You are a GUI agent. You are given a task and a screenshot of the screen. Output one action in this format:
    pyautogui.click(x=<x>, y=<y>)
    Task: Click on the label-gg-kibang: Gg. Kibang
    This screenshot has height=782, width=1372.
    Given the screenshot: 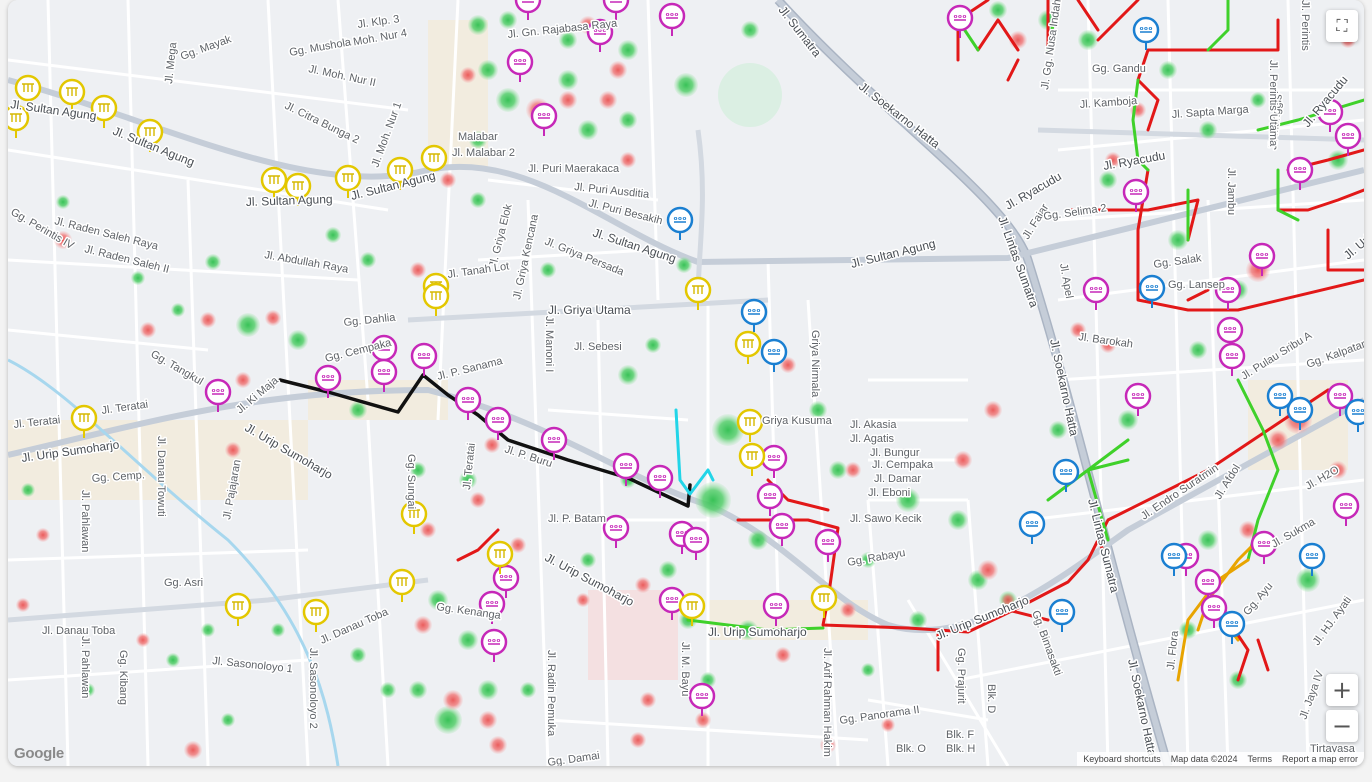 What is the action you would take?
    pyautogui.click(x=123, y=677)
    